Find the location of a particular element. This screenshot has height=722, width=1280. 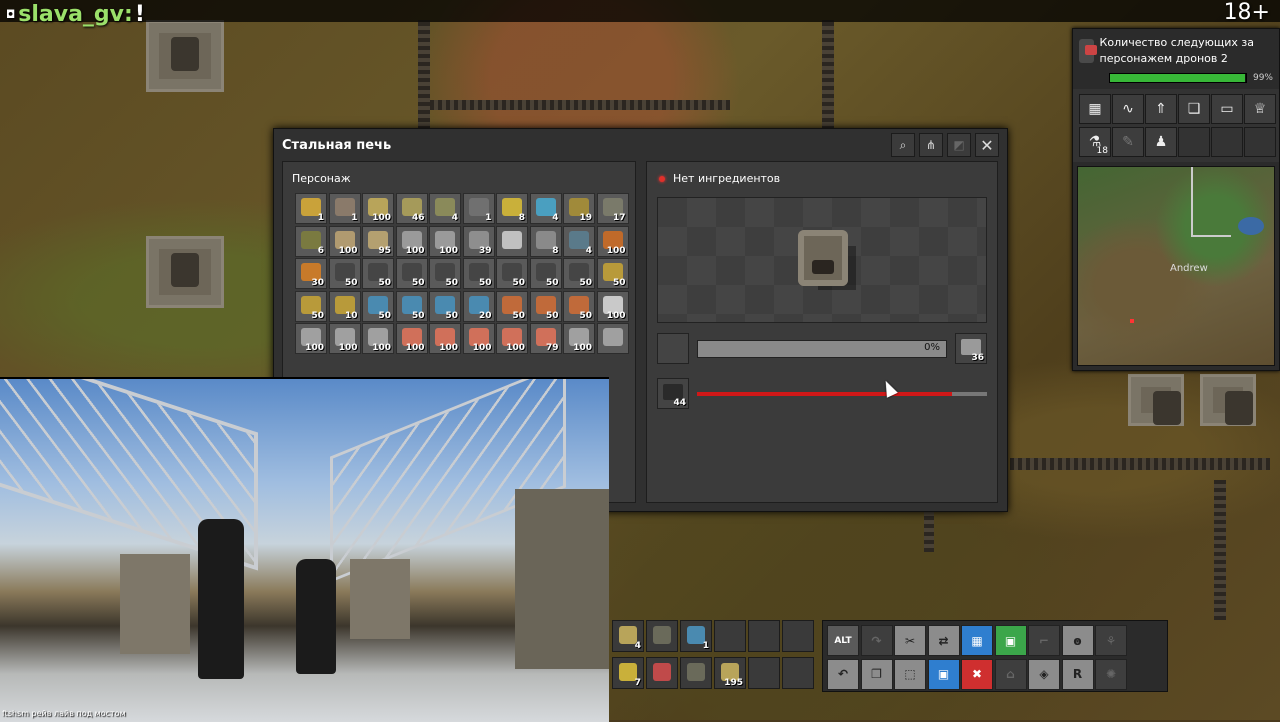

quickbar-slot: 1 is located at coordinates (696, 636).